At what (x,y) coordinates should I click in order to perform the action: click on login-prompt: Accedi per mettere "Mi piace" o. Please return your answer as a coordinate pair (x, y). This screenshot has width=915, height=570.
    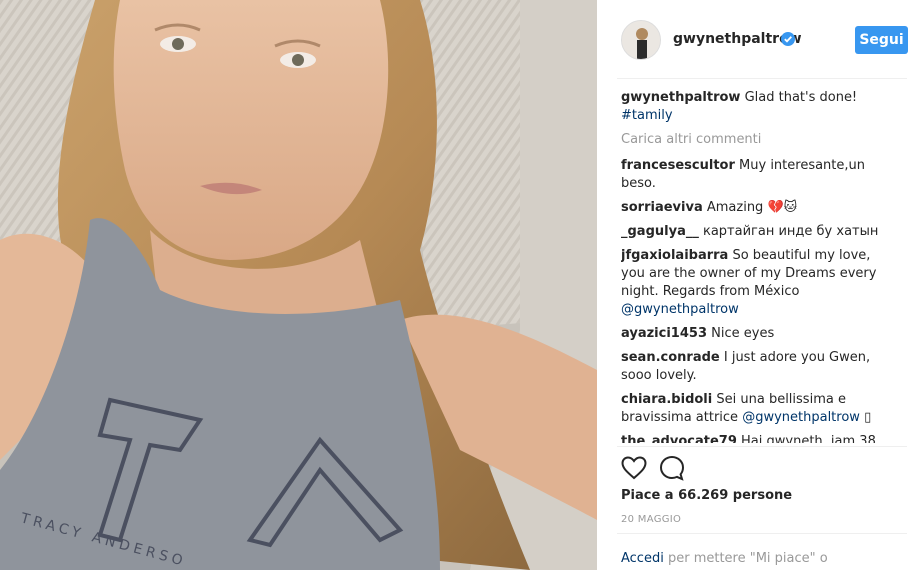
    Looking at the image, I should click on (724, 558).